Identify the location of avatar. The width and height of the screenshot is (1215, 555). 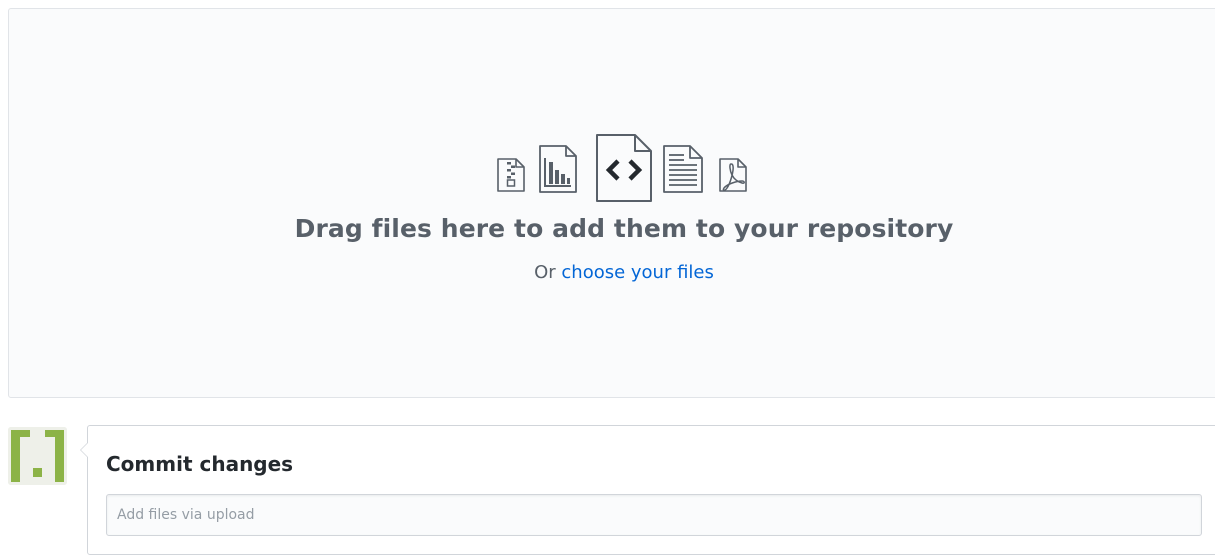
(37, 456).